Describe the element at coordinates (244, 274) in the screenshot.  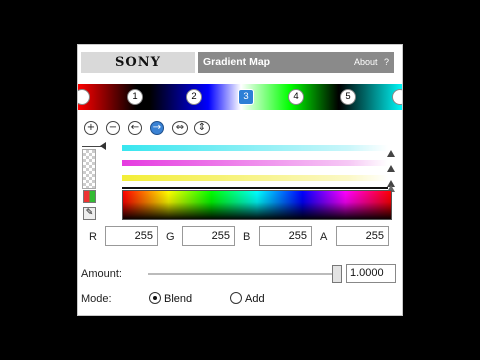
I see `amount-slider-track` at that location.